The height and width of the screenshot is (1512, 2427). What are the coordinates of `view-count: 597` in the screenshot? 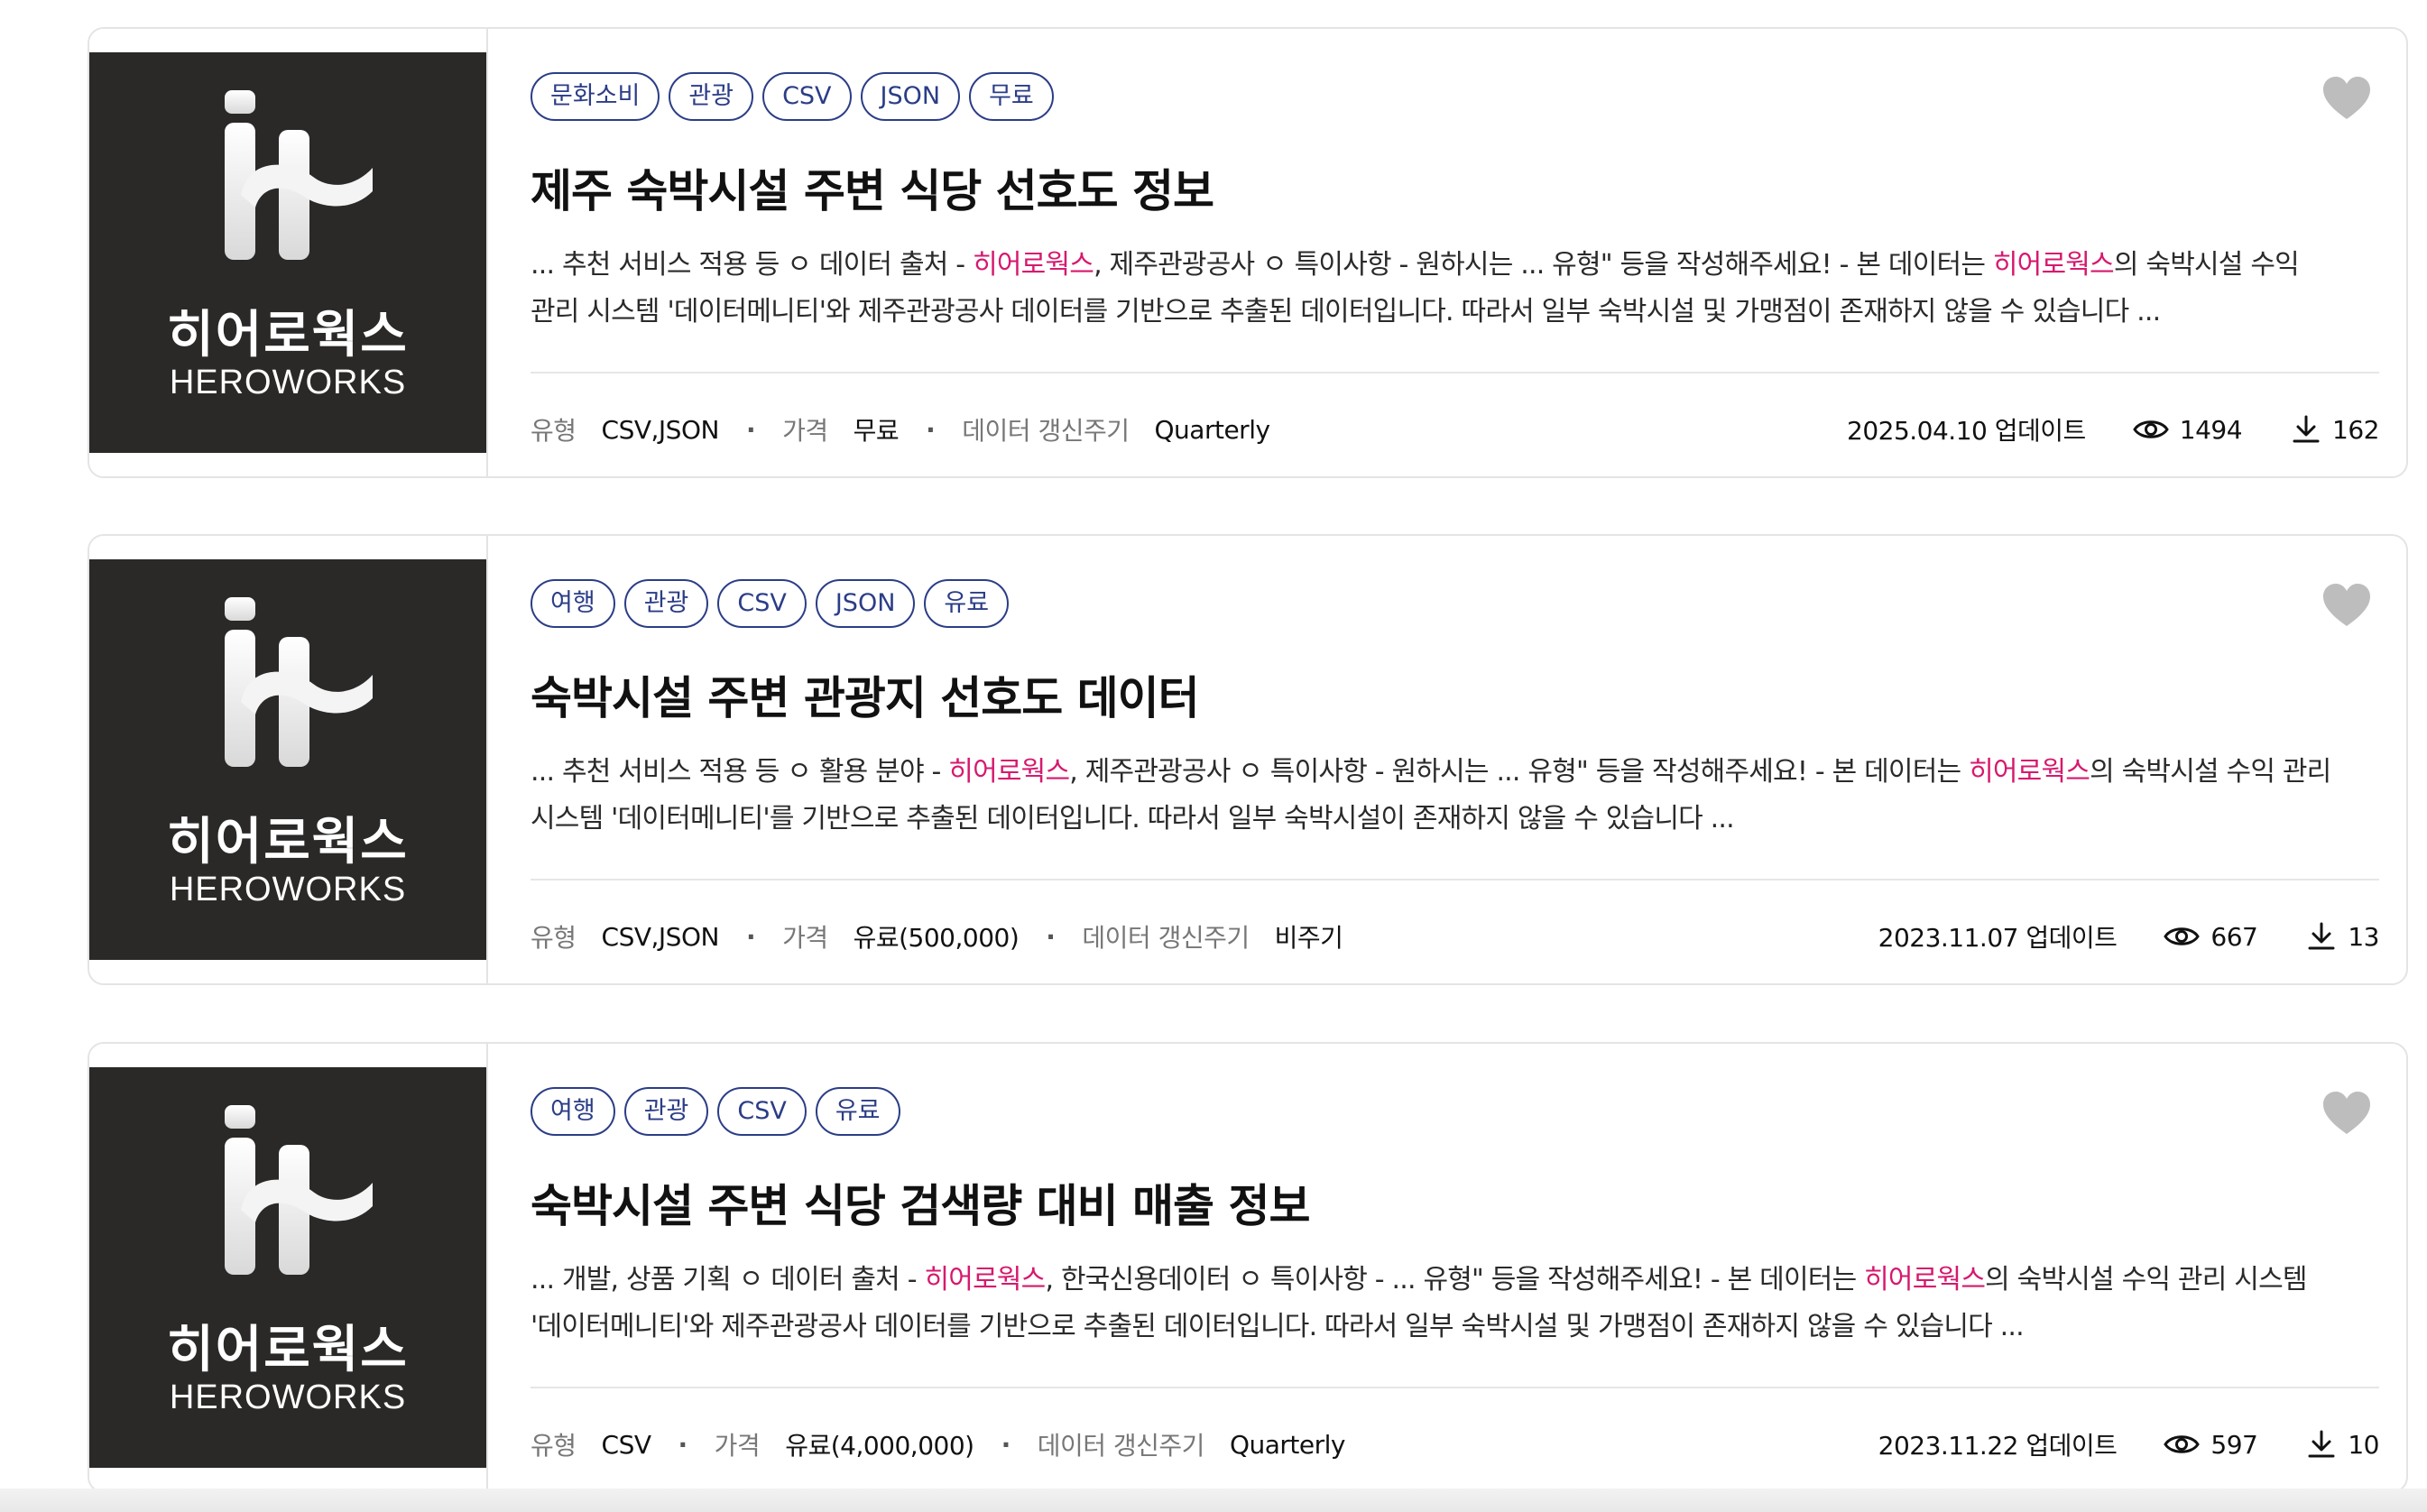 It's located at (2211, 1445).